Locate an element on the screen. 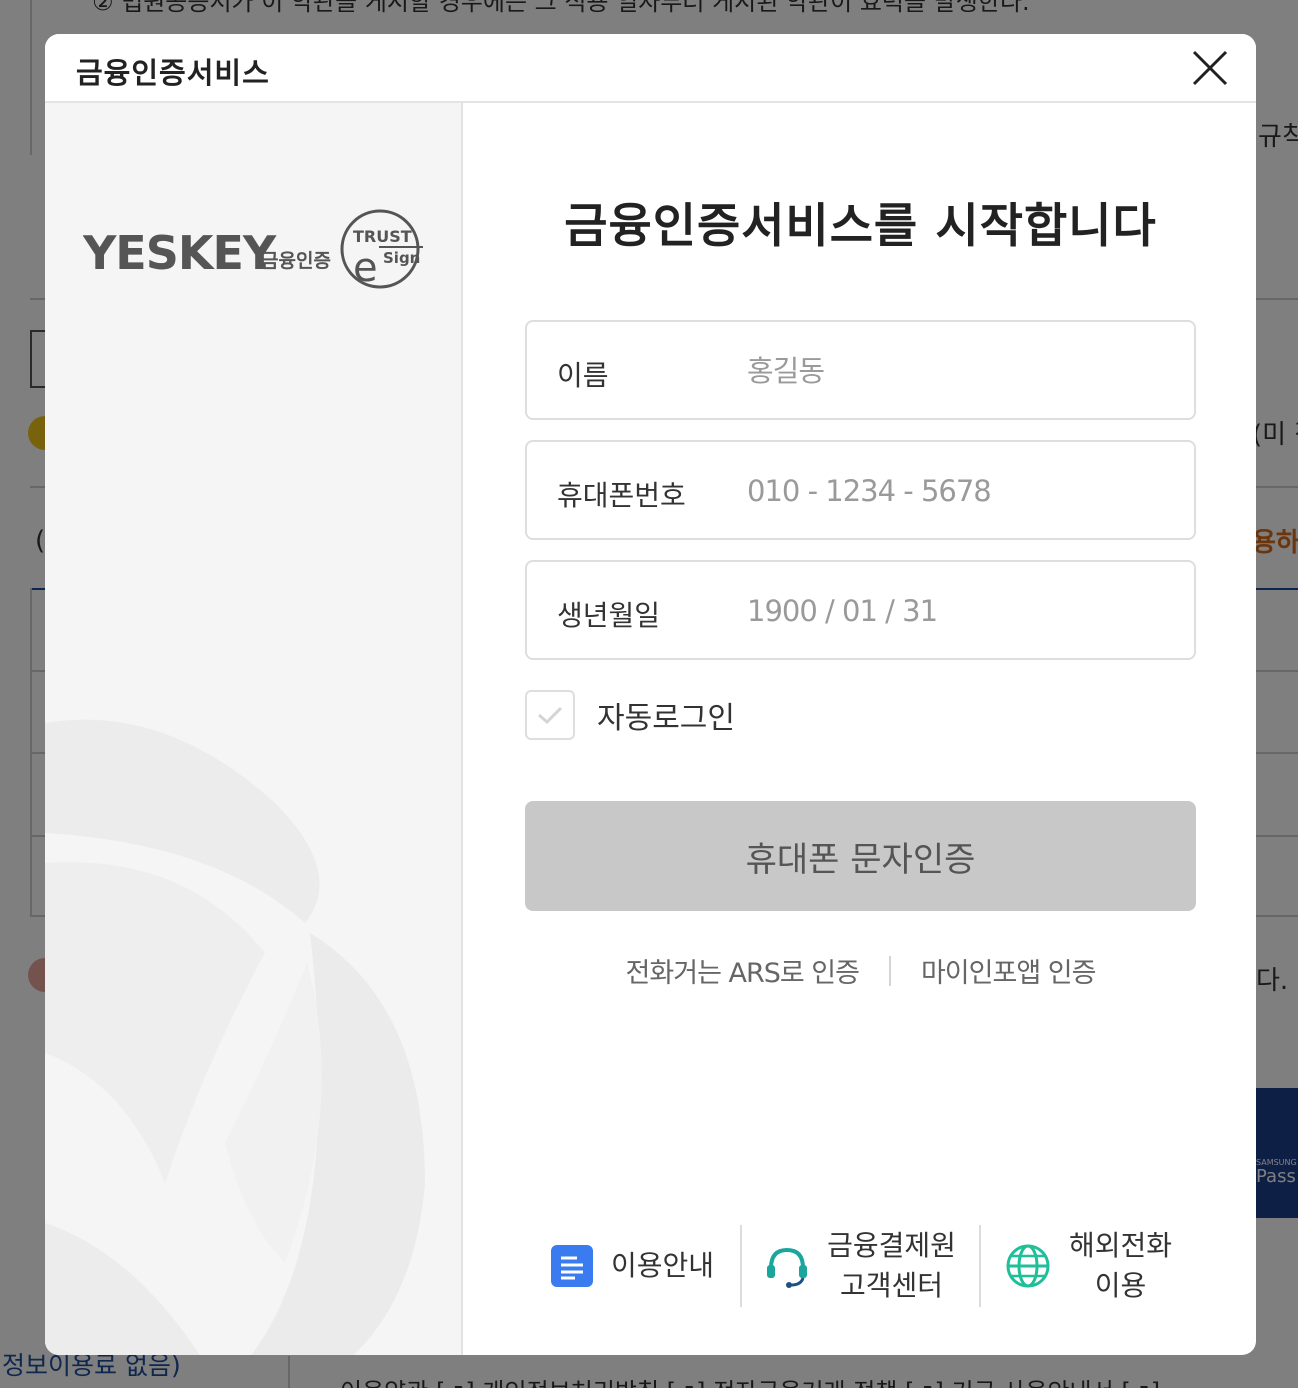 The width and height of the screenshot is (1298, 1388). usage-guide-link: 이용안내 is located at coordinates (632, 1266).